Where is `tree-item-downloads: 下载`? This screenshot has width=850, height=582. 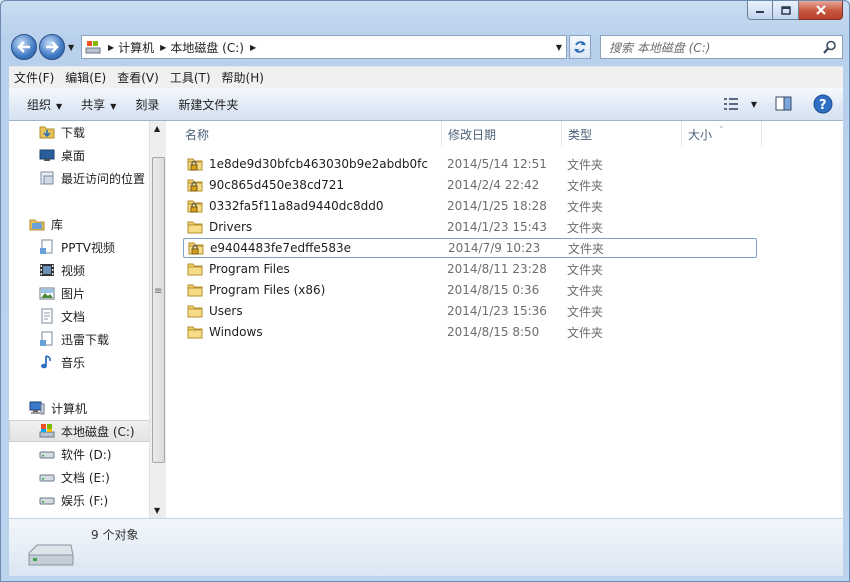 tree-item-downloads: 下载 is located at coordinates (83, 132).